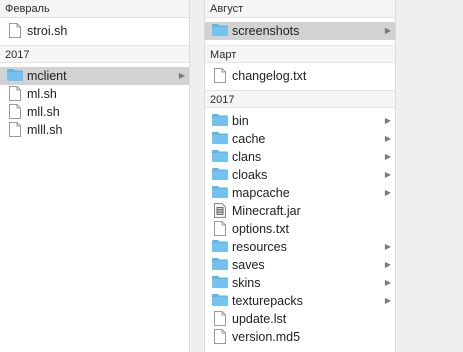  What do you see at coordinates (300, 229) in the screenshot?
I see `list-item-options-txt: options.txt` at bounding box center [300, 229].